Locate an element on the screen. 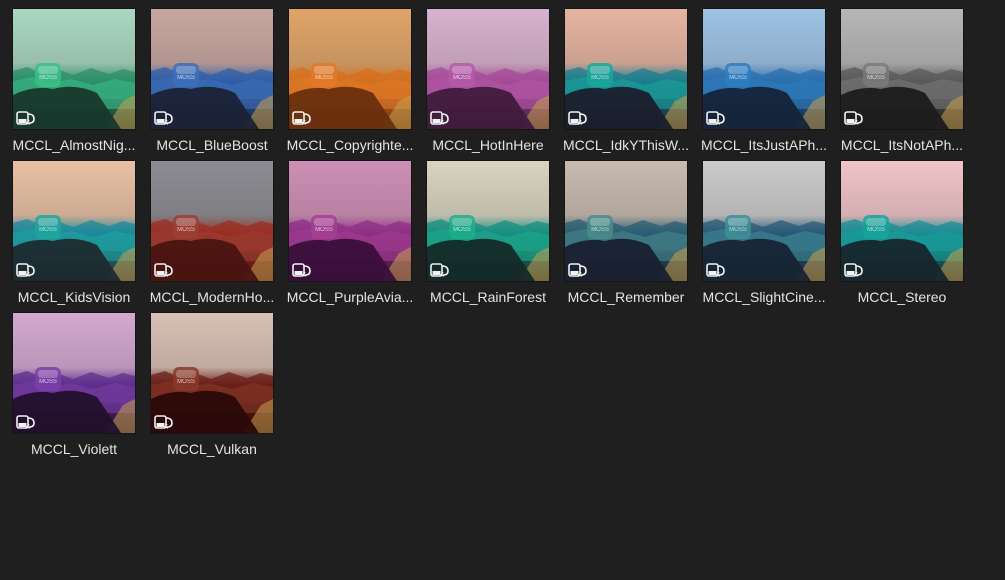 This screenshot has height=580, width=1005. preset-tile: MOSS MCCL_Violett is located at coordinates (74, 388).